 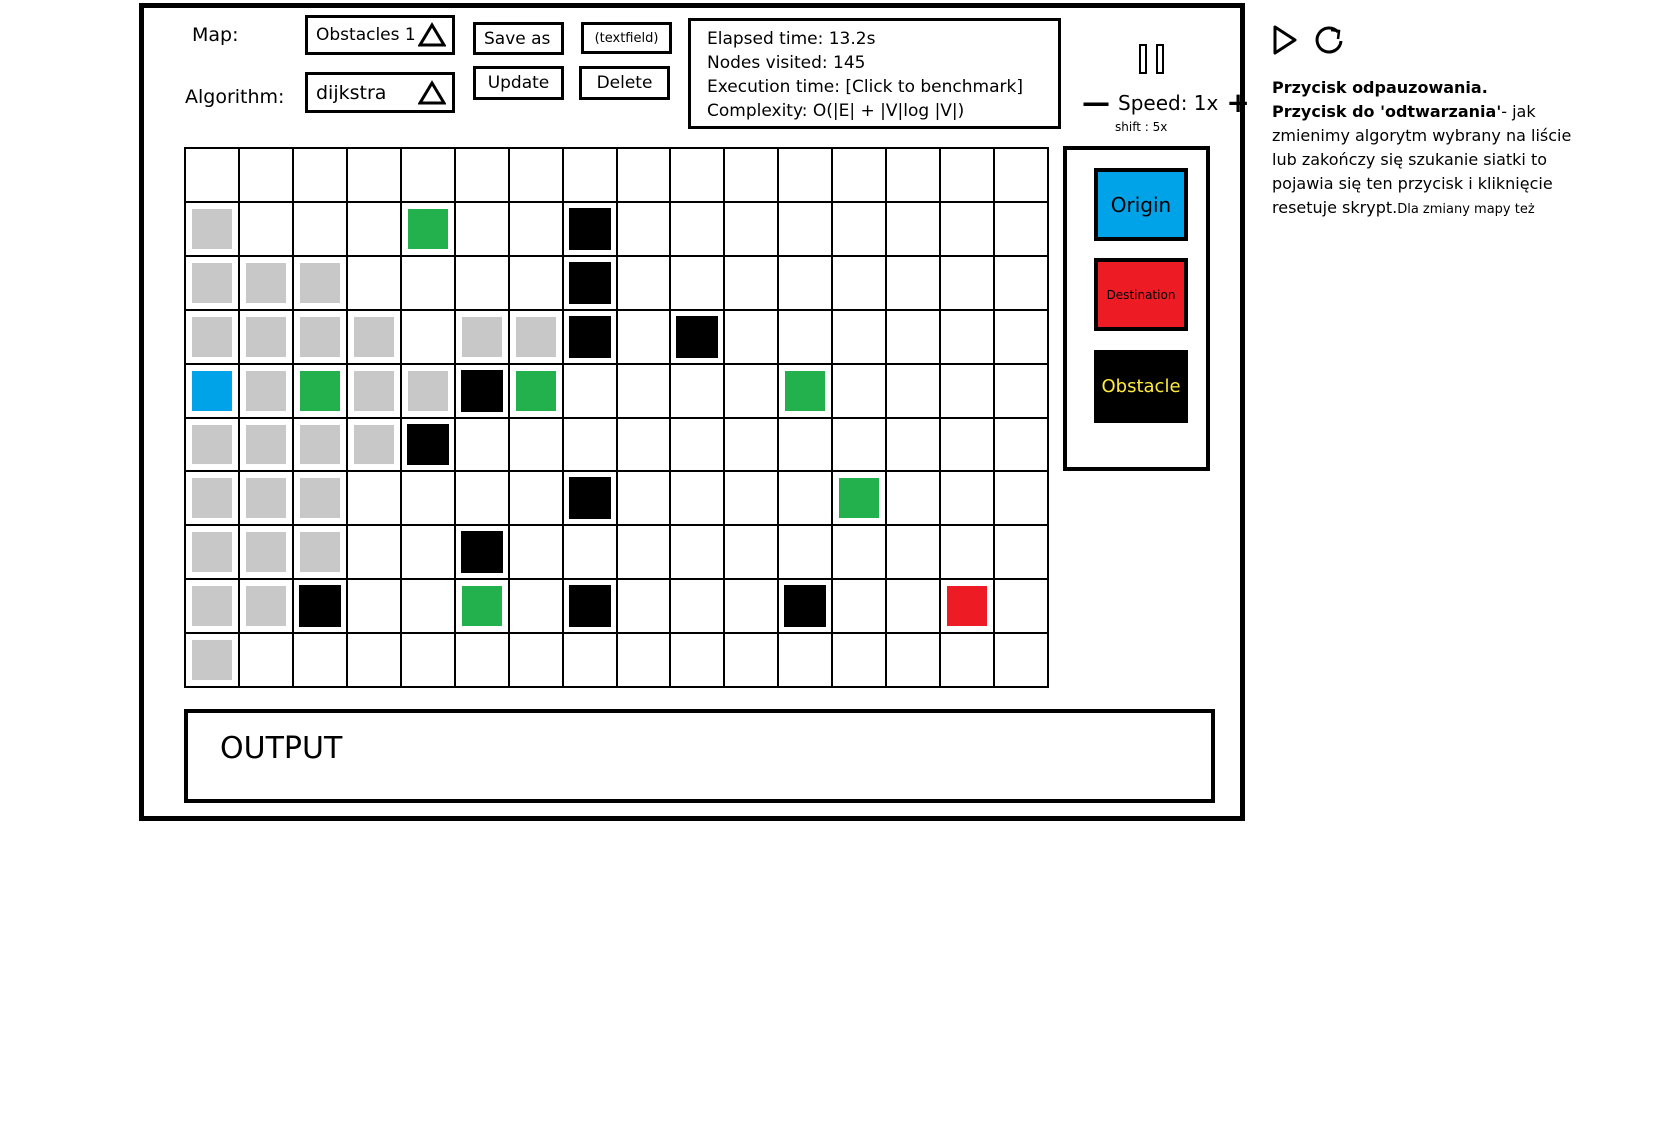 What do you see at coordinates (380, 92) in the screenshot?
I see `algorithm-dropdown: dijkstra` at bounding box center [380, 92].